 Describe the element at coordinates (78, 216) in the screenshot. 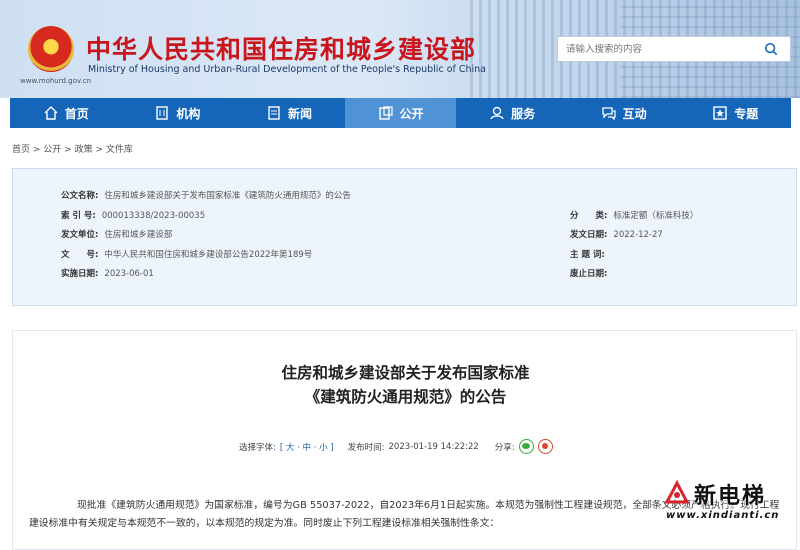

I see `info-label: 索 引 号:` at that location.